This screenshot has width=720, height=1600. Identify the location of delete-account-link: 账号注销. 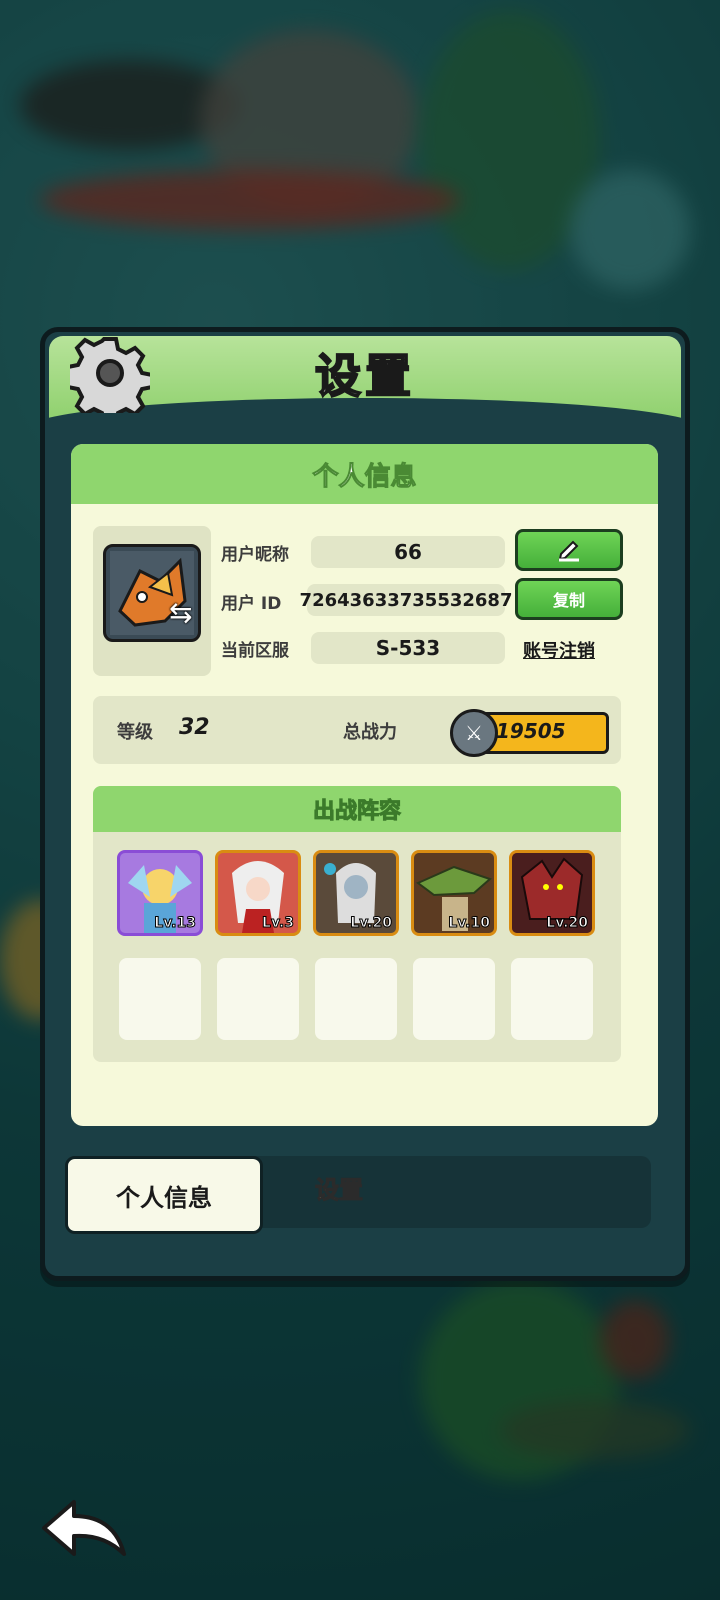
(559, 650).